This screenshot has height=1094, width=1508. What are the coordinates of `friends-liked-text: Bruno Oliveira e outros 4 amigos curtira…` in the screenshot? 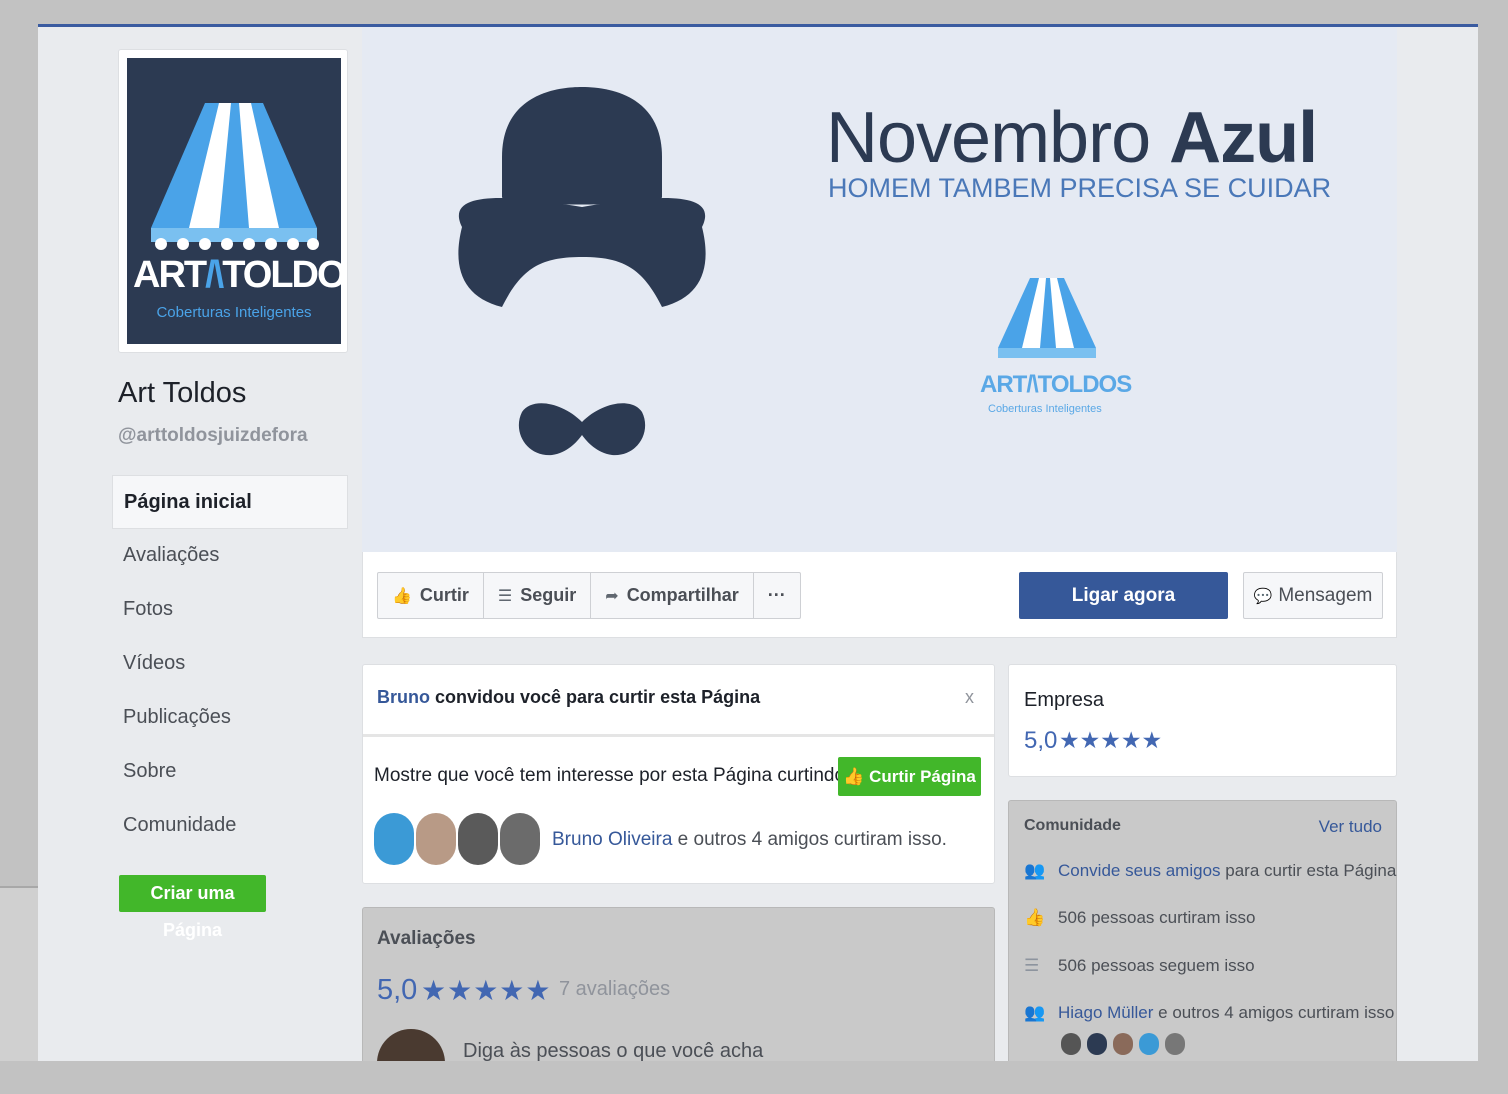 It's located at (749, 839).